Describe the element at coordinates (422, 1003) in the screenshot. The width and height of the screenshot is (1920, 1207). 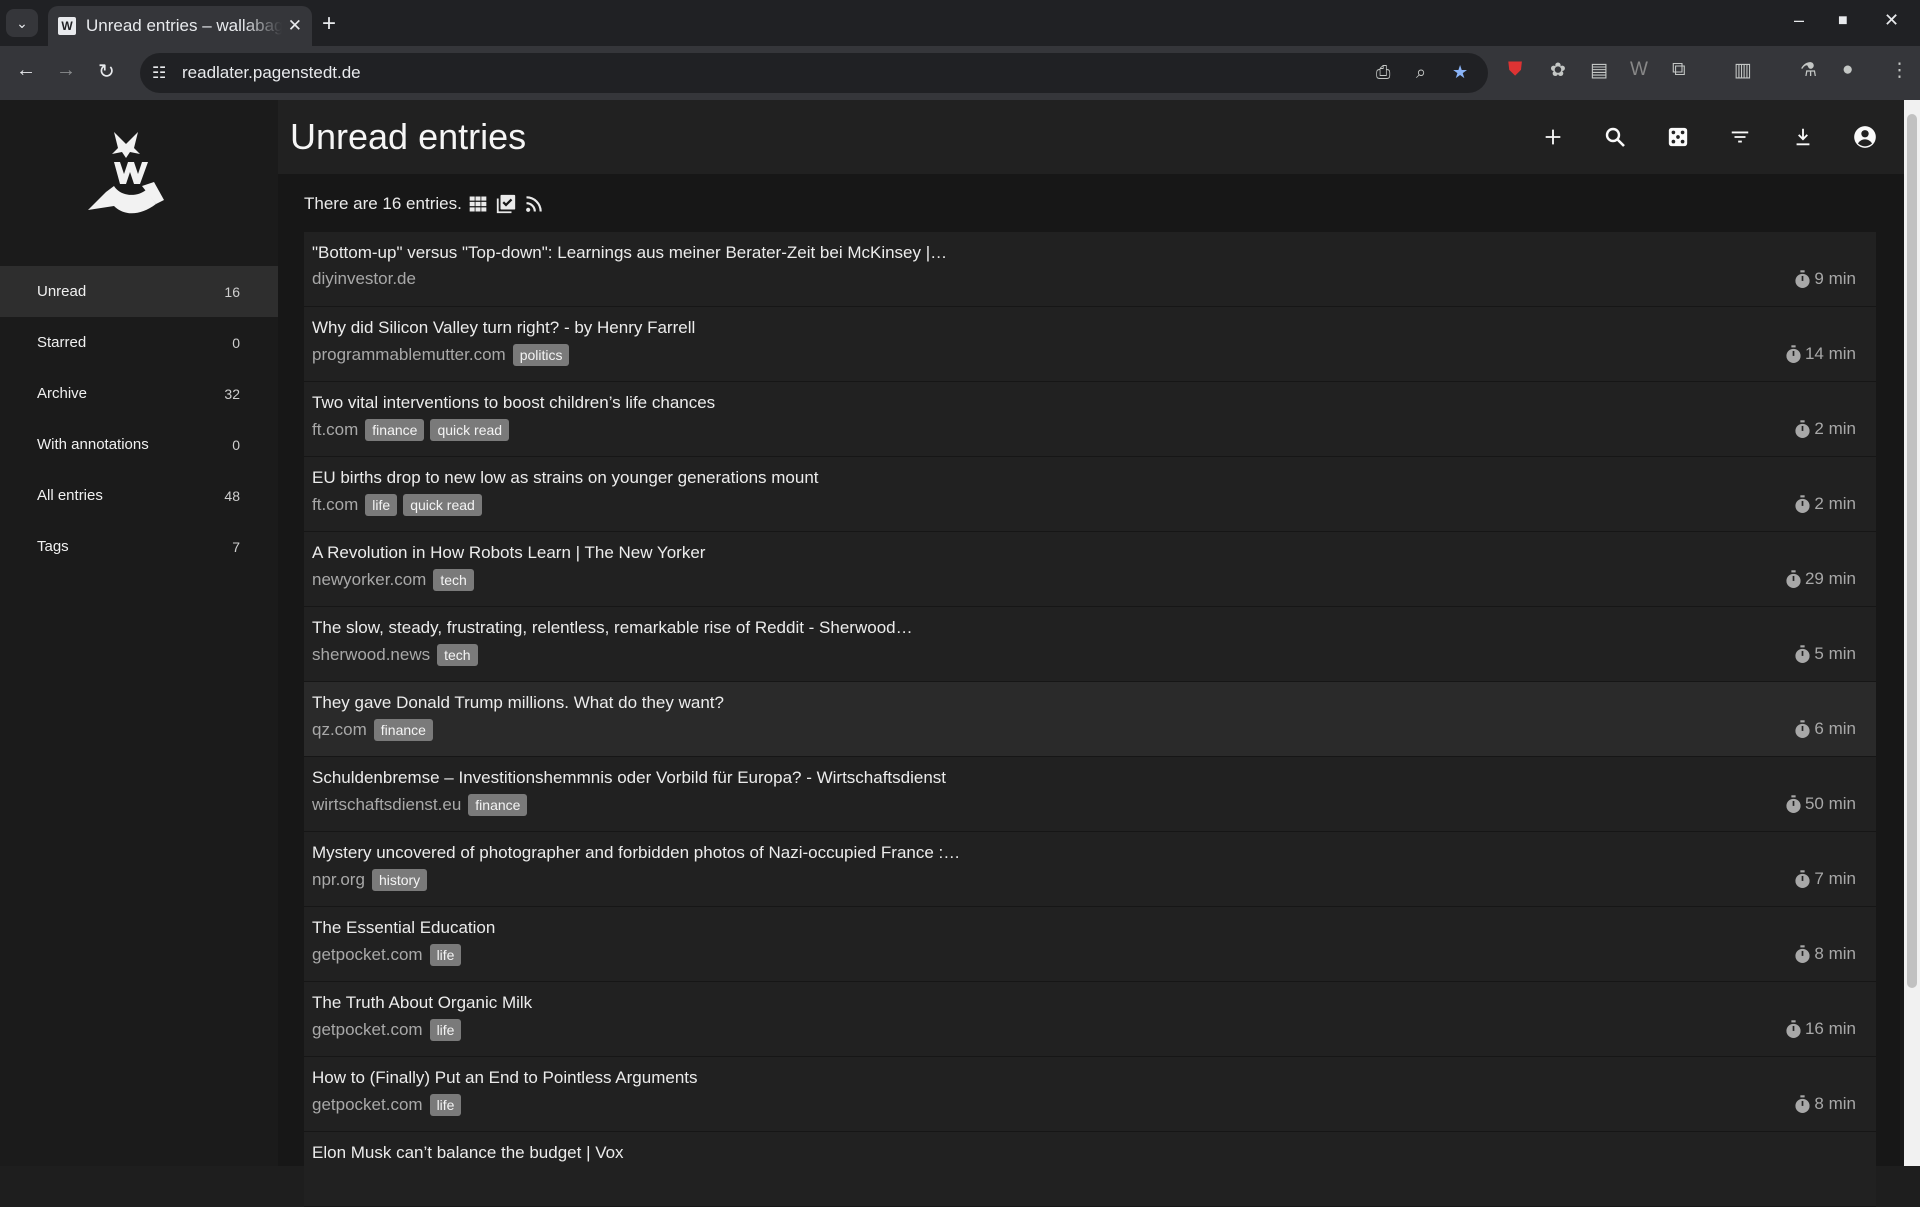
I see `entry-title-link: The Truth About Organic Milk` at that location.